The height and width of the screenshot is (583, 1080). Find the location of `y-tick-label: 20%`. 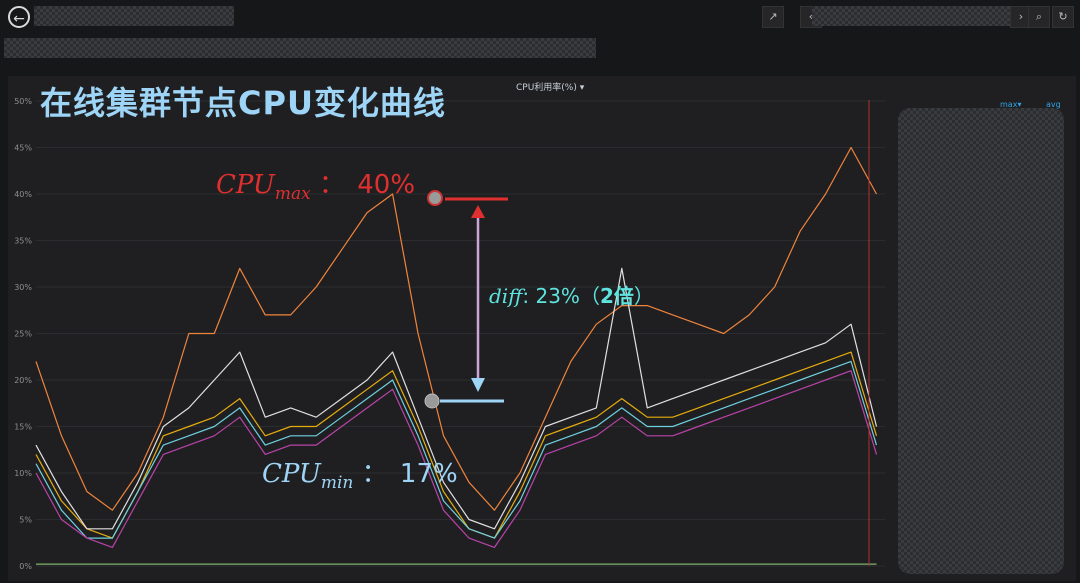

y-tick-label: 20% is located at coordinates (23, 380).